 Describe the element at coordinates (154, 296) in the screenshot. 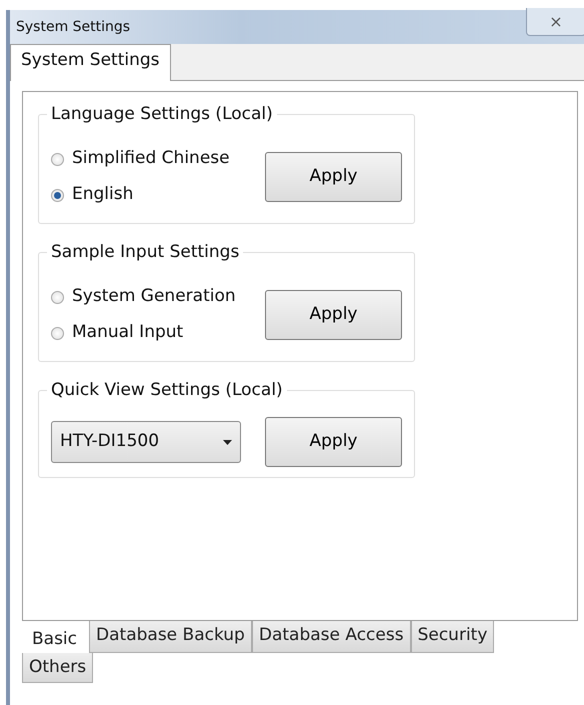

I see `radio-label: System Generation` at that location.